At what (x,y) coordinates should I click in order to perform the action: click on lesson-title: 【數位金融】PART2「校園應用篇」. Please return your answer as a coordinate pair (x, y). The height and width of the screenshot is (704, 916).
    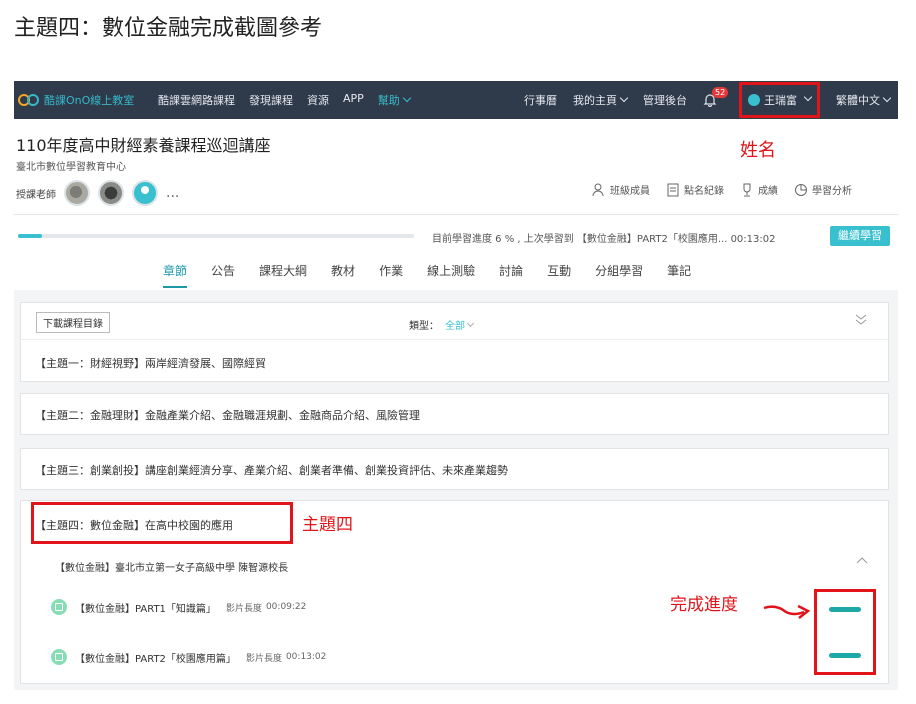
    Looking at the image, I should click on (155, 659).